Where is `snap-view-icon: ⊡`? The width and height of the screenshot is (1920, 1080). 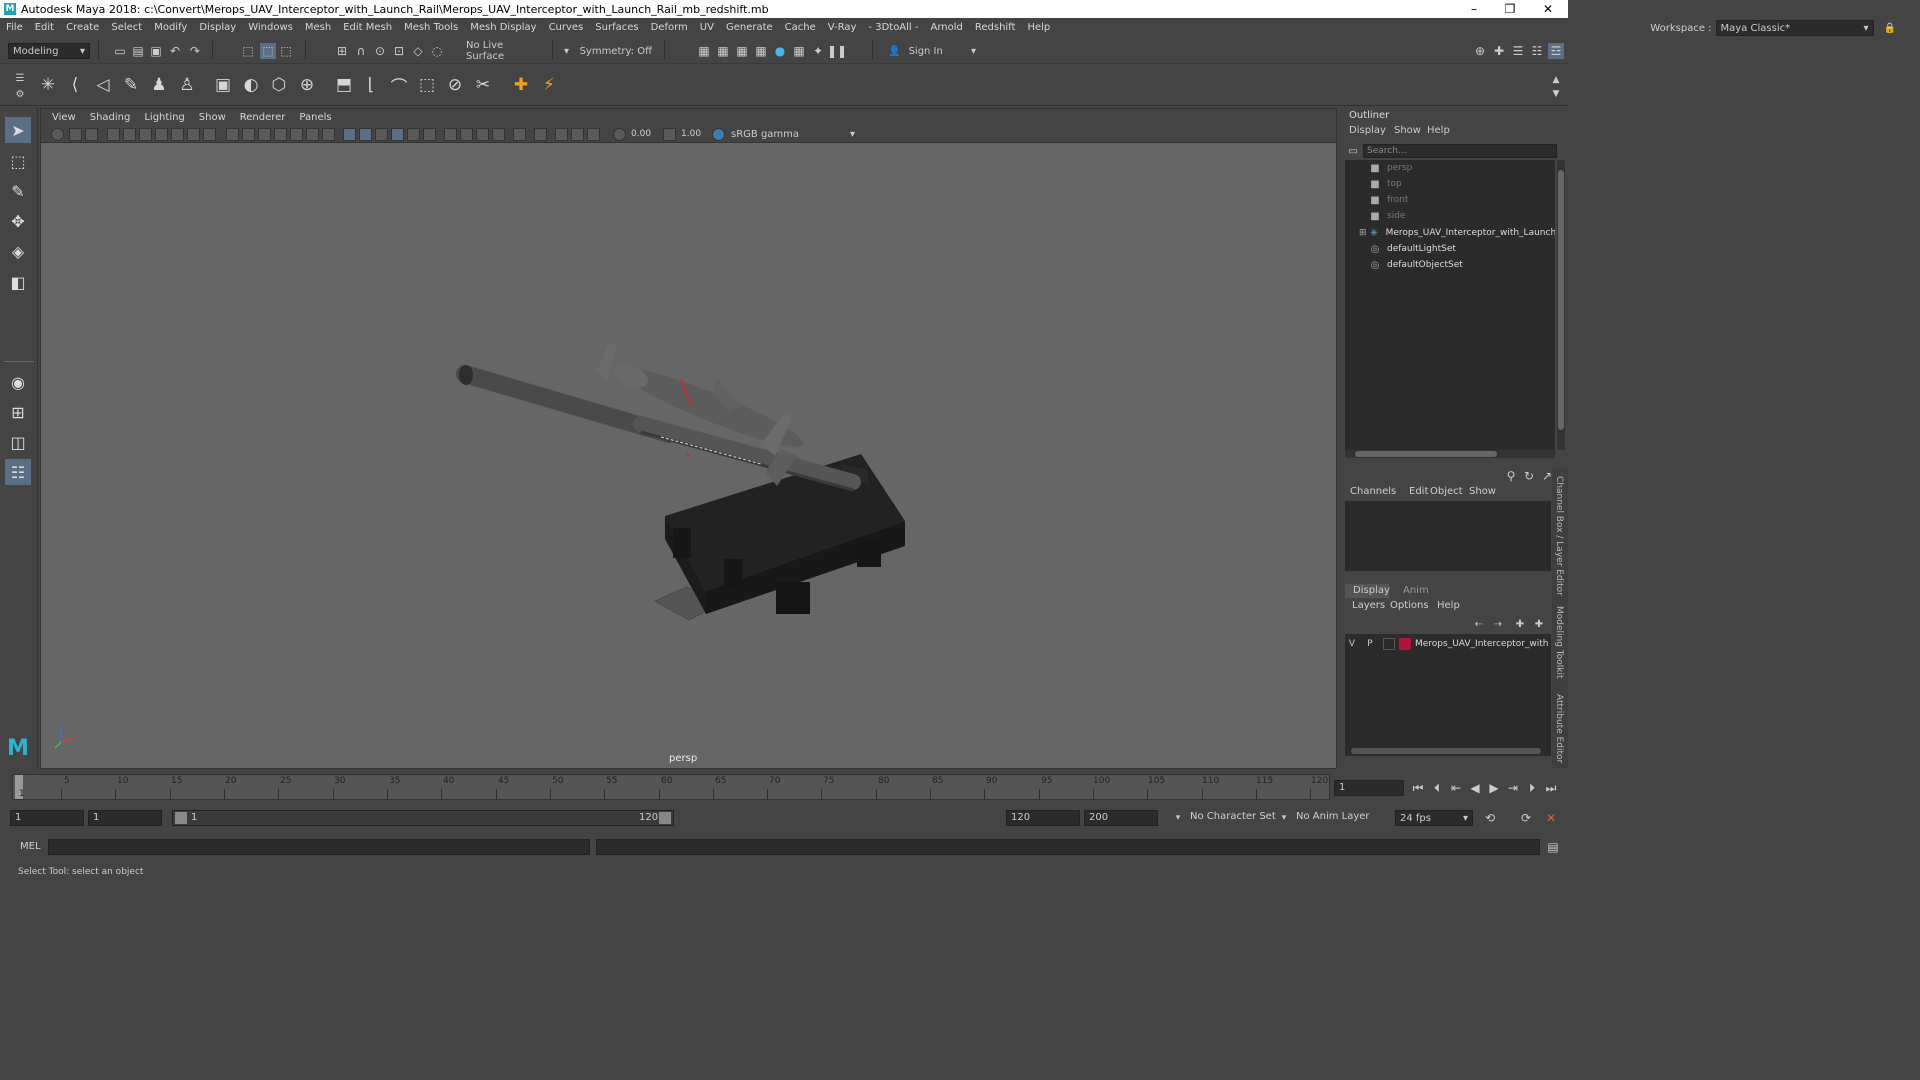 snap-view-icon: ⊡ is located at coordinates (399, 51).